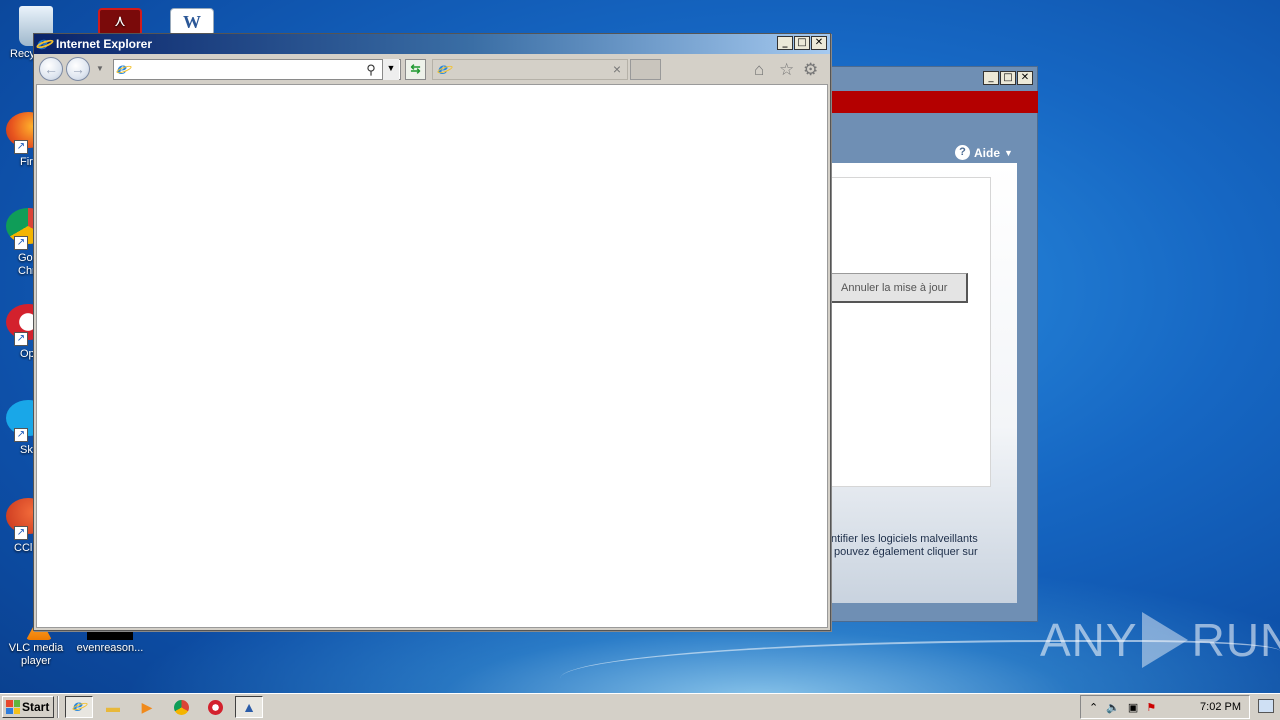 Image resolution: width=1280 pixels, height=720 pixels. I want to click on description-line: pouvez également cliquer sur, so click(906, 552).